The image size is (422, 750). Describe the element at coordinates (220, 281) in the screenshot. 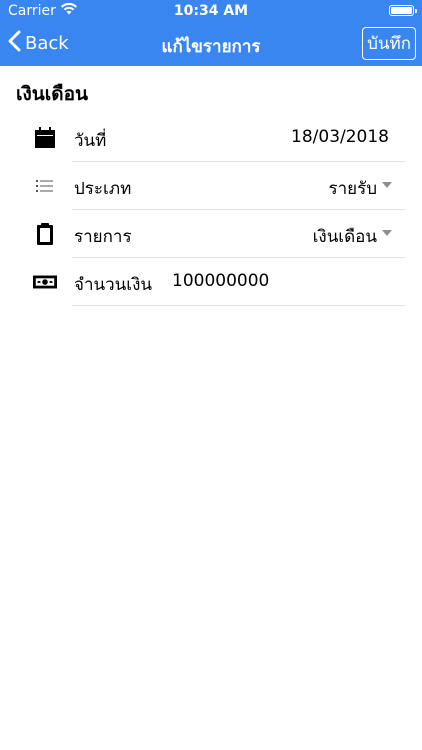

I see `amount-input: 100000000` at that location.